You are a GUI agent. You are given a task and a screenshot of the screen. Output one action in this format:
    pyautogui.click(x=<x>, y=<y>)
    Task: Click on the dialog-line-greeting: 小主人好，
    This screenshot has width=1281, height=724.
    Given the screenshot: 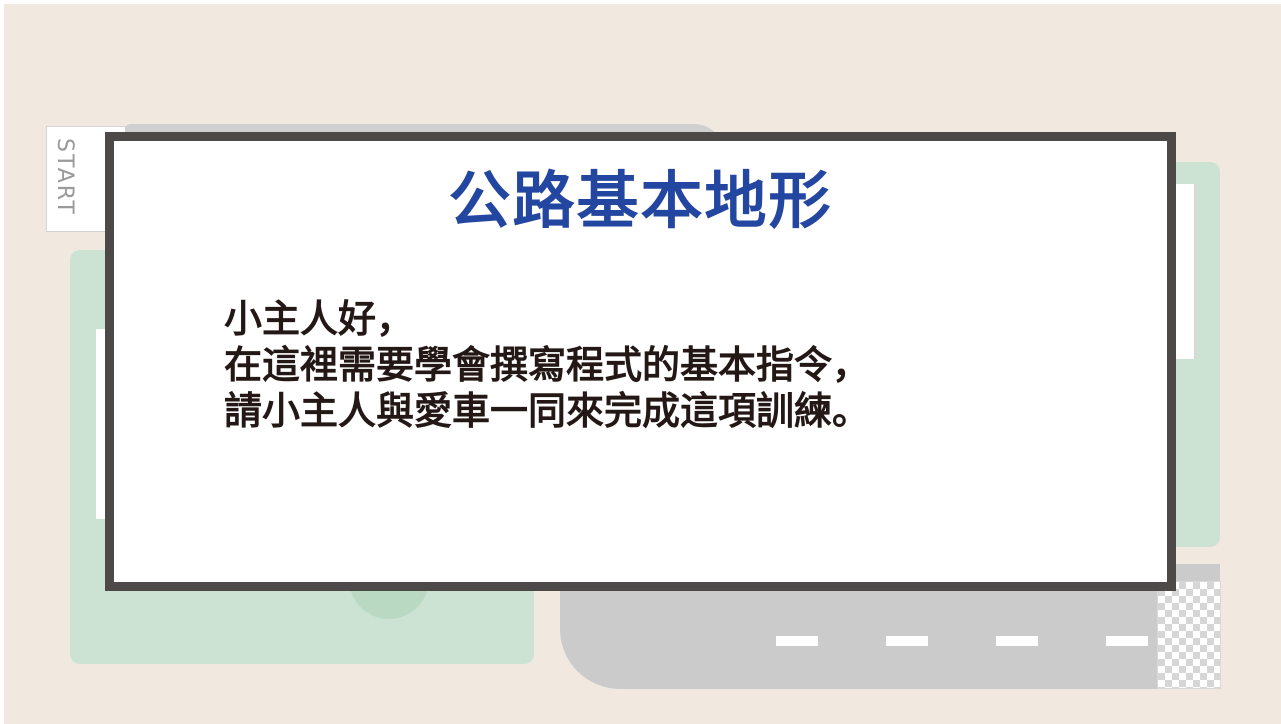 What is the action you would take?
    pyautogui.click(x=319, y=319)
    